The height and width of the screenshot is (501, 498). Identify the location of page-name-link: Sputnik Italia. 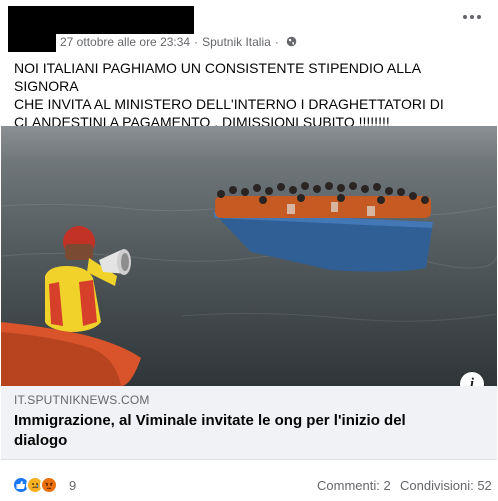
(236, 42).